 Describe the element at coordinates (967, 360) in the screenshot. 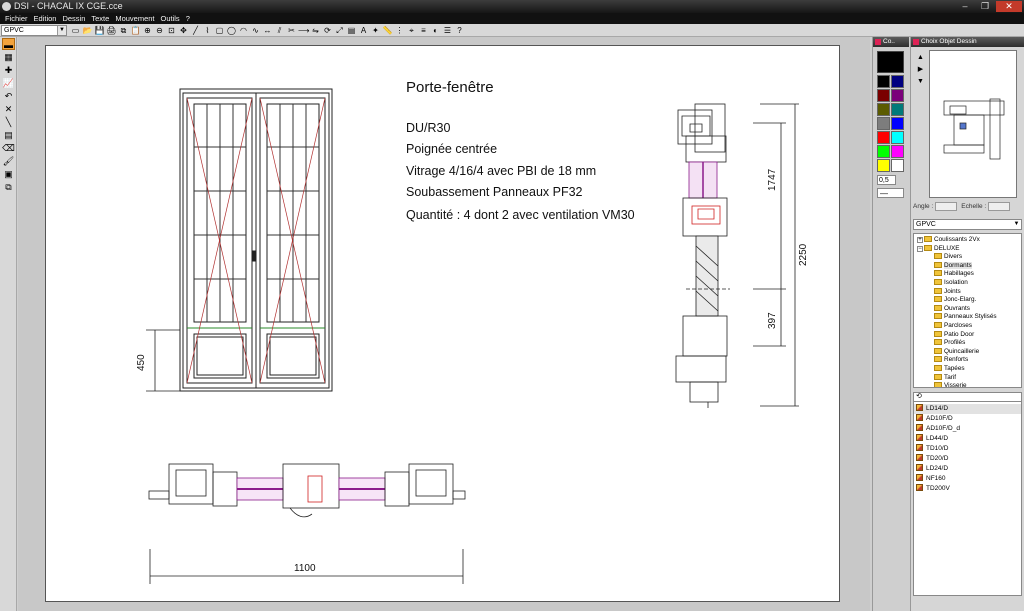

I see `tree-item: Renforts` at that location.